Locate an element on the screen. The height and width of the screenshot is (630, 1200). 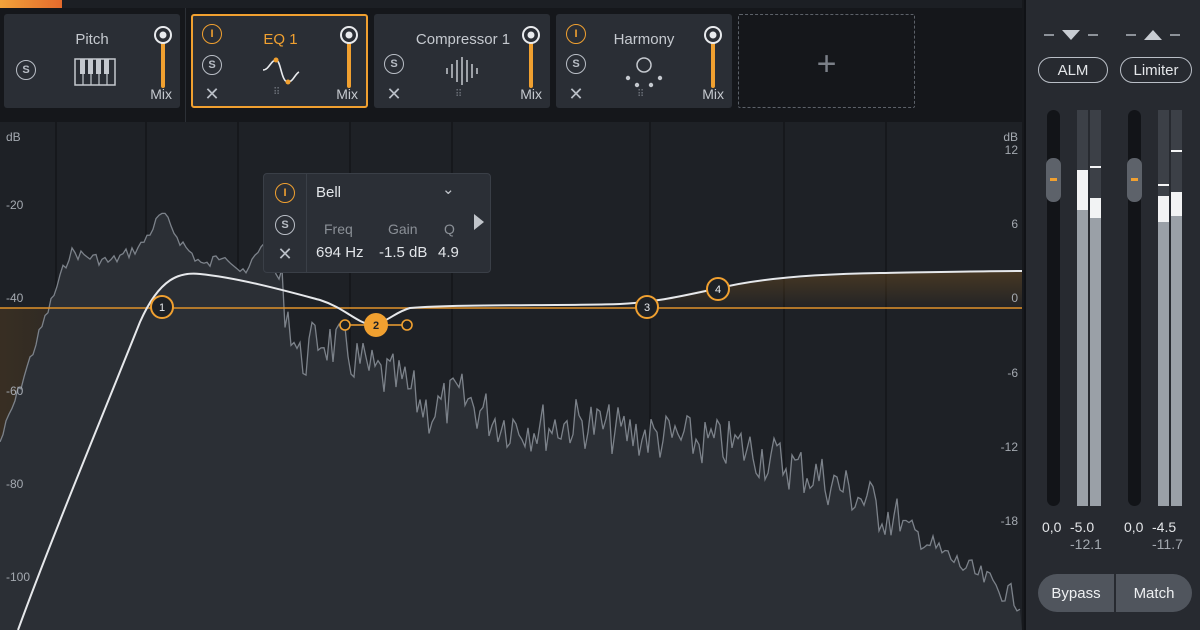
q-header: Q is located at coordinates (449, 229).